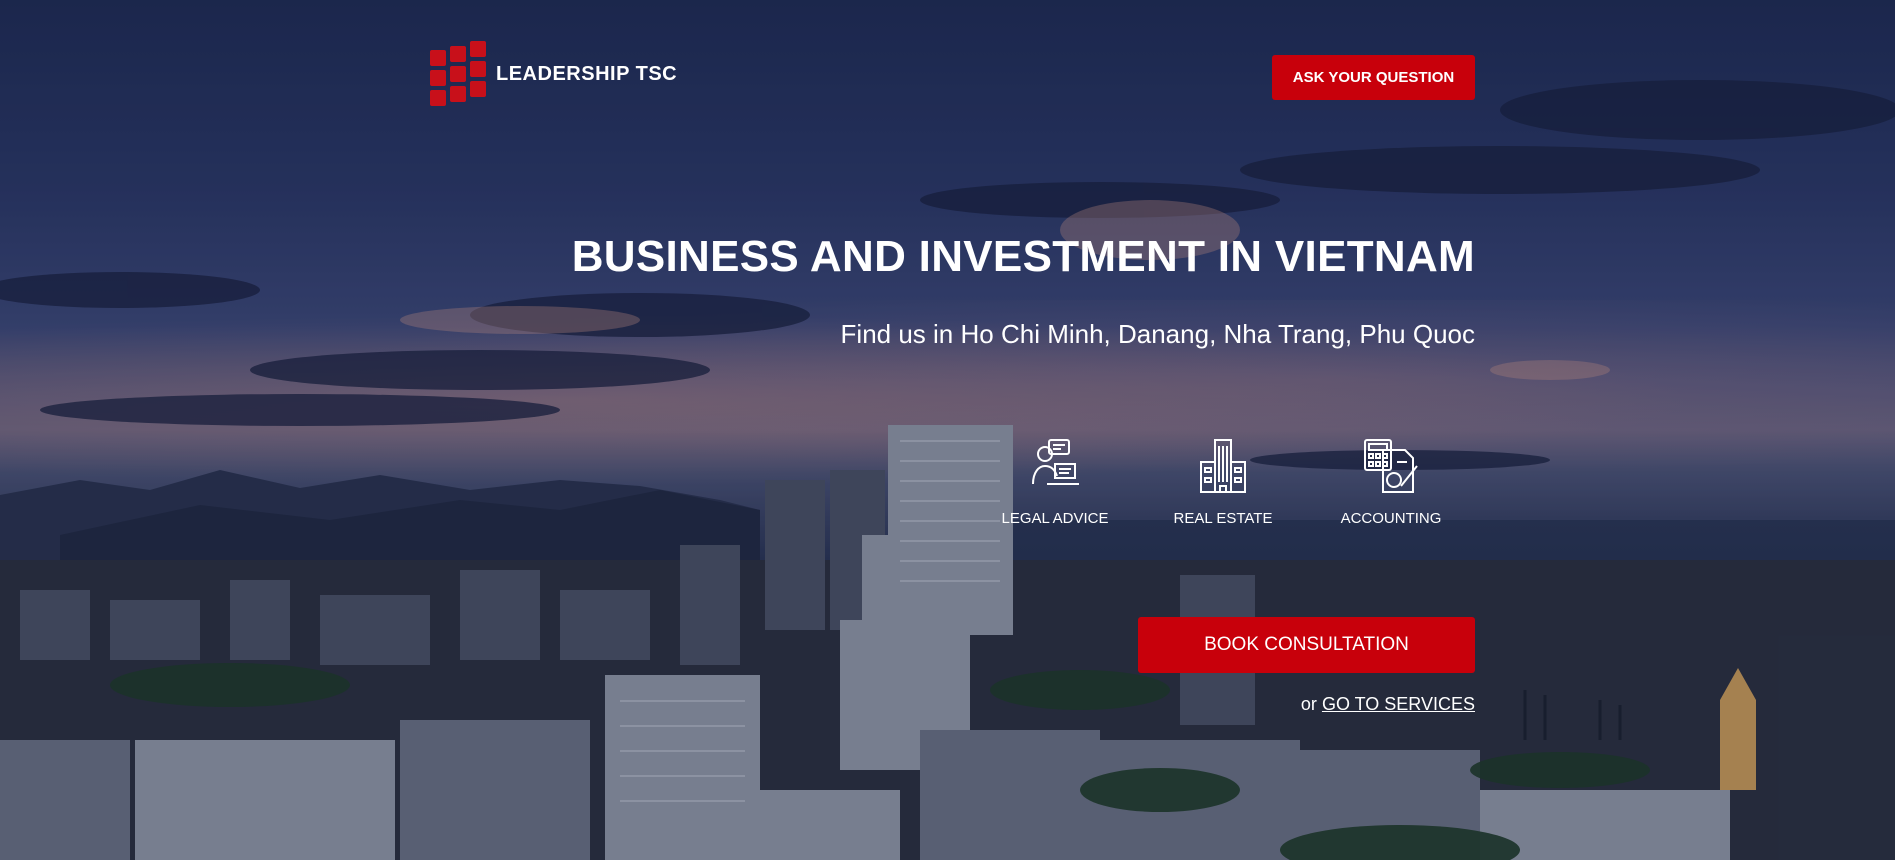 Image resolution: width=1895 pixels, height=860 pixels. What do you see at coordinates (1391, 518) in the screenshot?
I see `service-label: ACCOUNTING` at bounding box center [1391, 518].